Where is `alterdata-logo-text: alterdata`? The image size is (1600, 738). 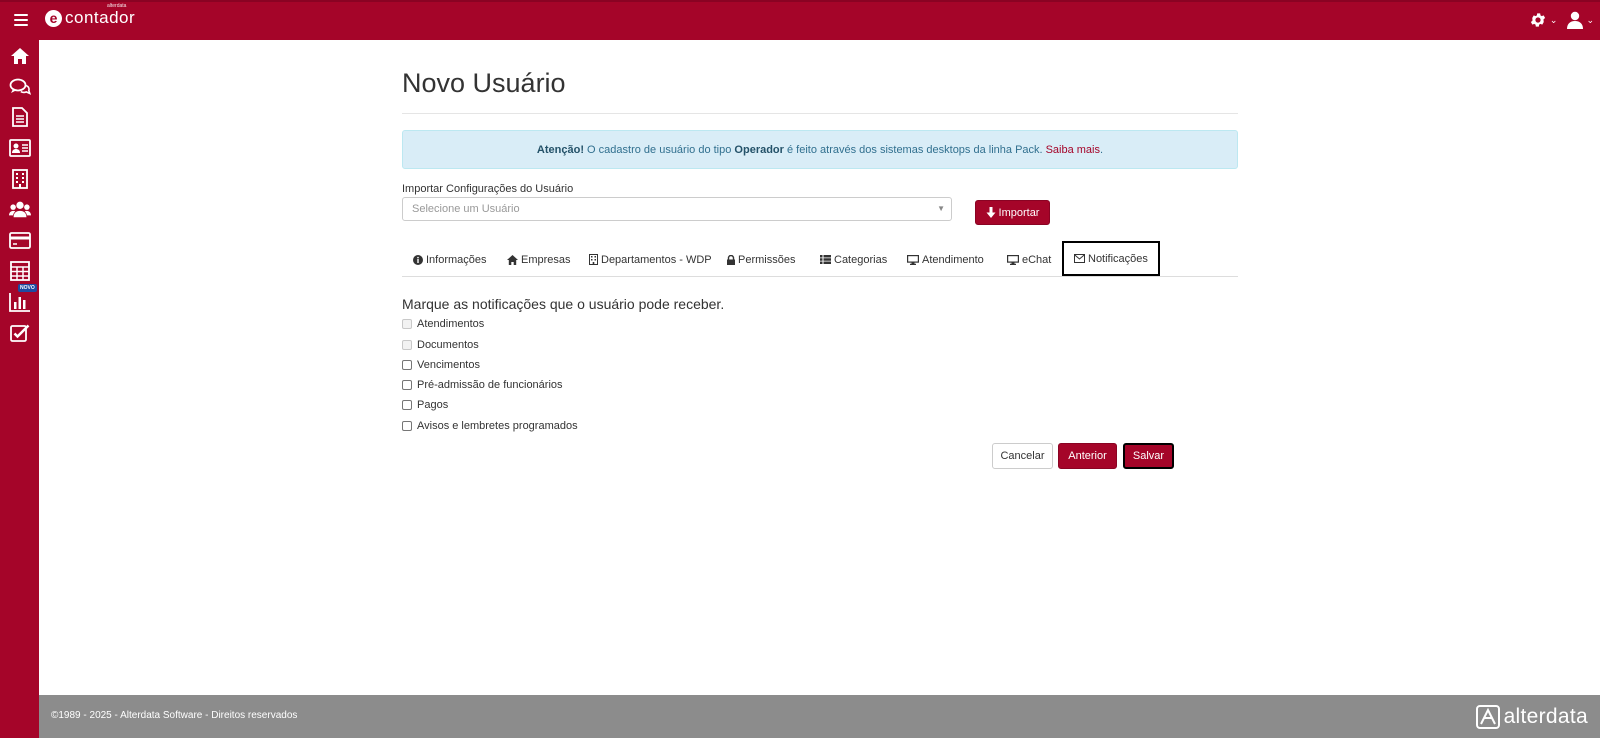 alterdata-logo-text: alterdata is located at coordinates (1545, 716).